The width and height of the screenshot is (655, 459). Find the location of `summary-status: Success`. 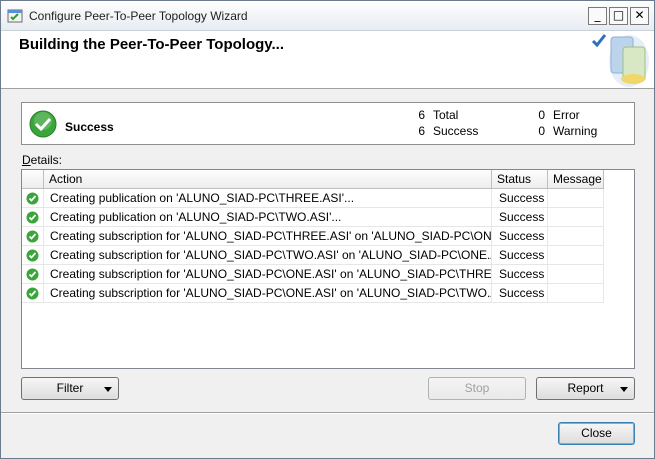

summary-status: Success is located at coordinates (89, 127).